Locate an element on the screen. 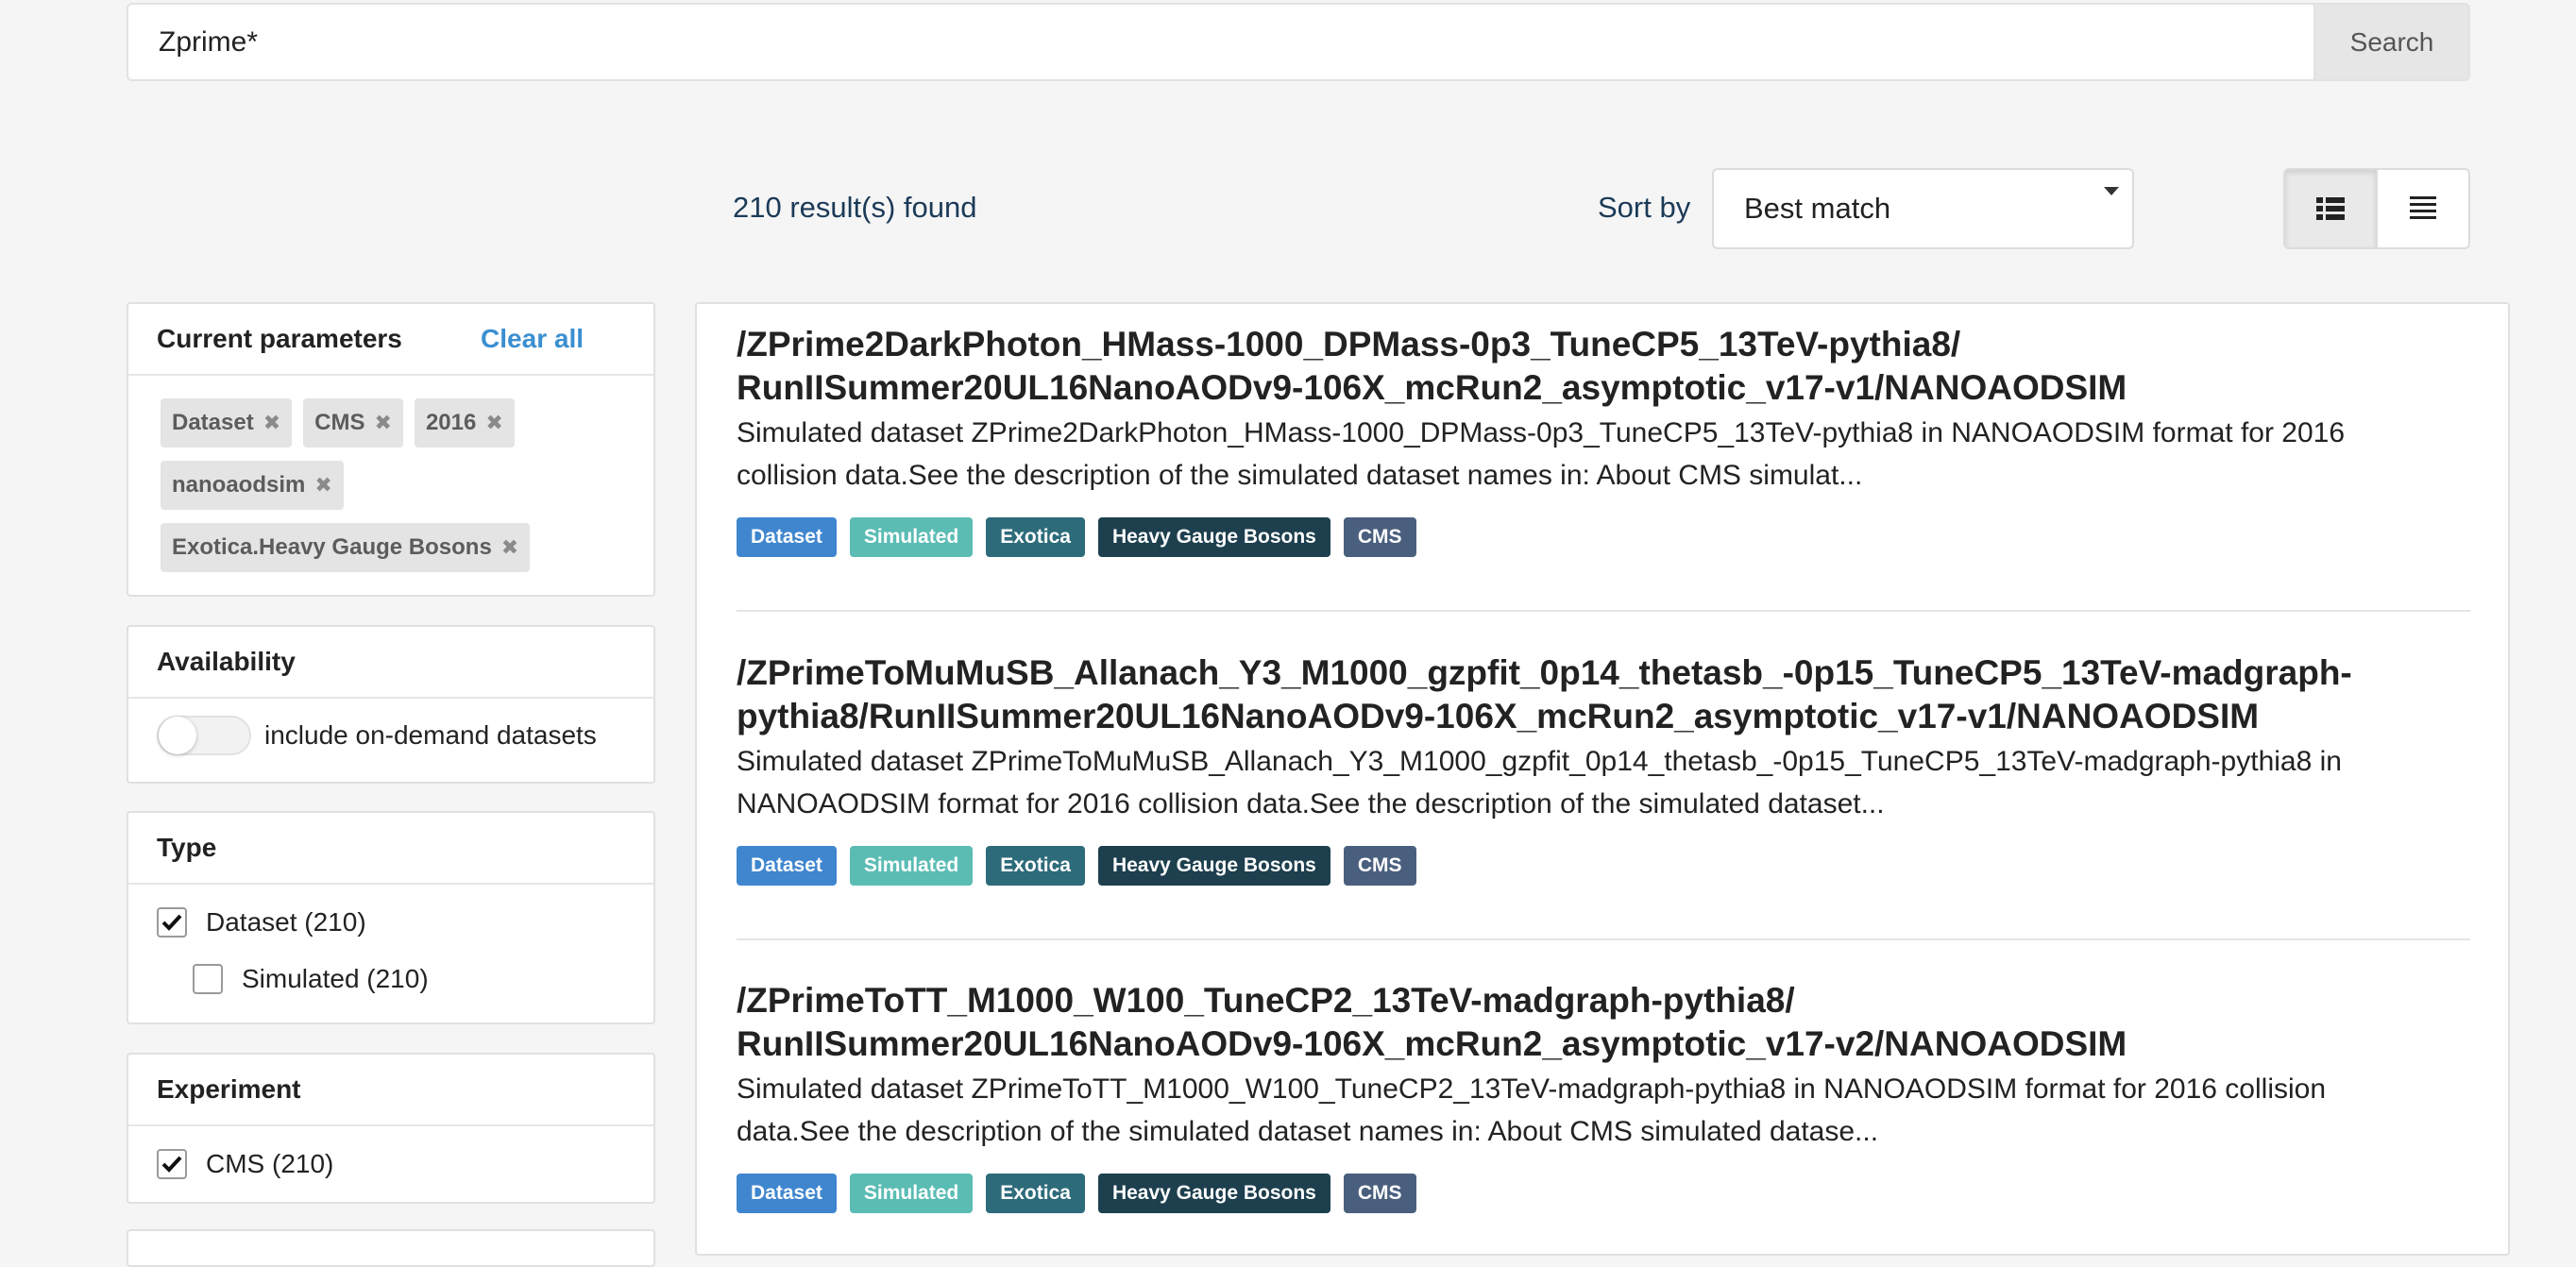 This screenshot has height=1267, width=2576. chip-dataset: Dataset ✖ is located at coordinates (227, 423).